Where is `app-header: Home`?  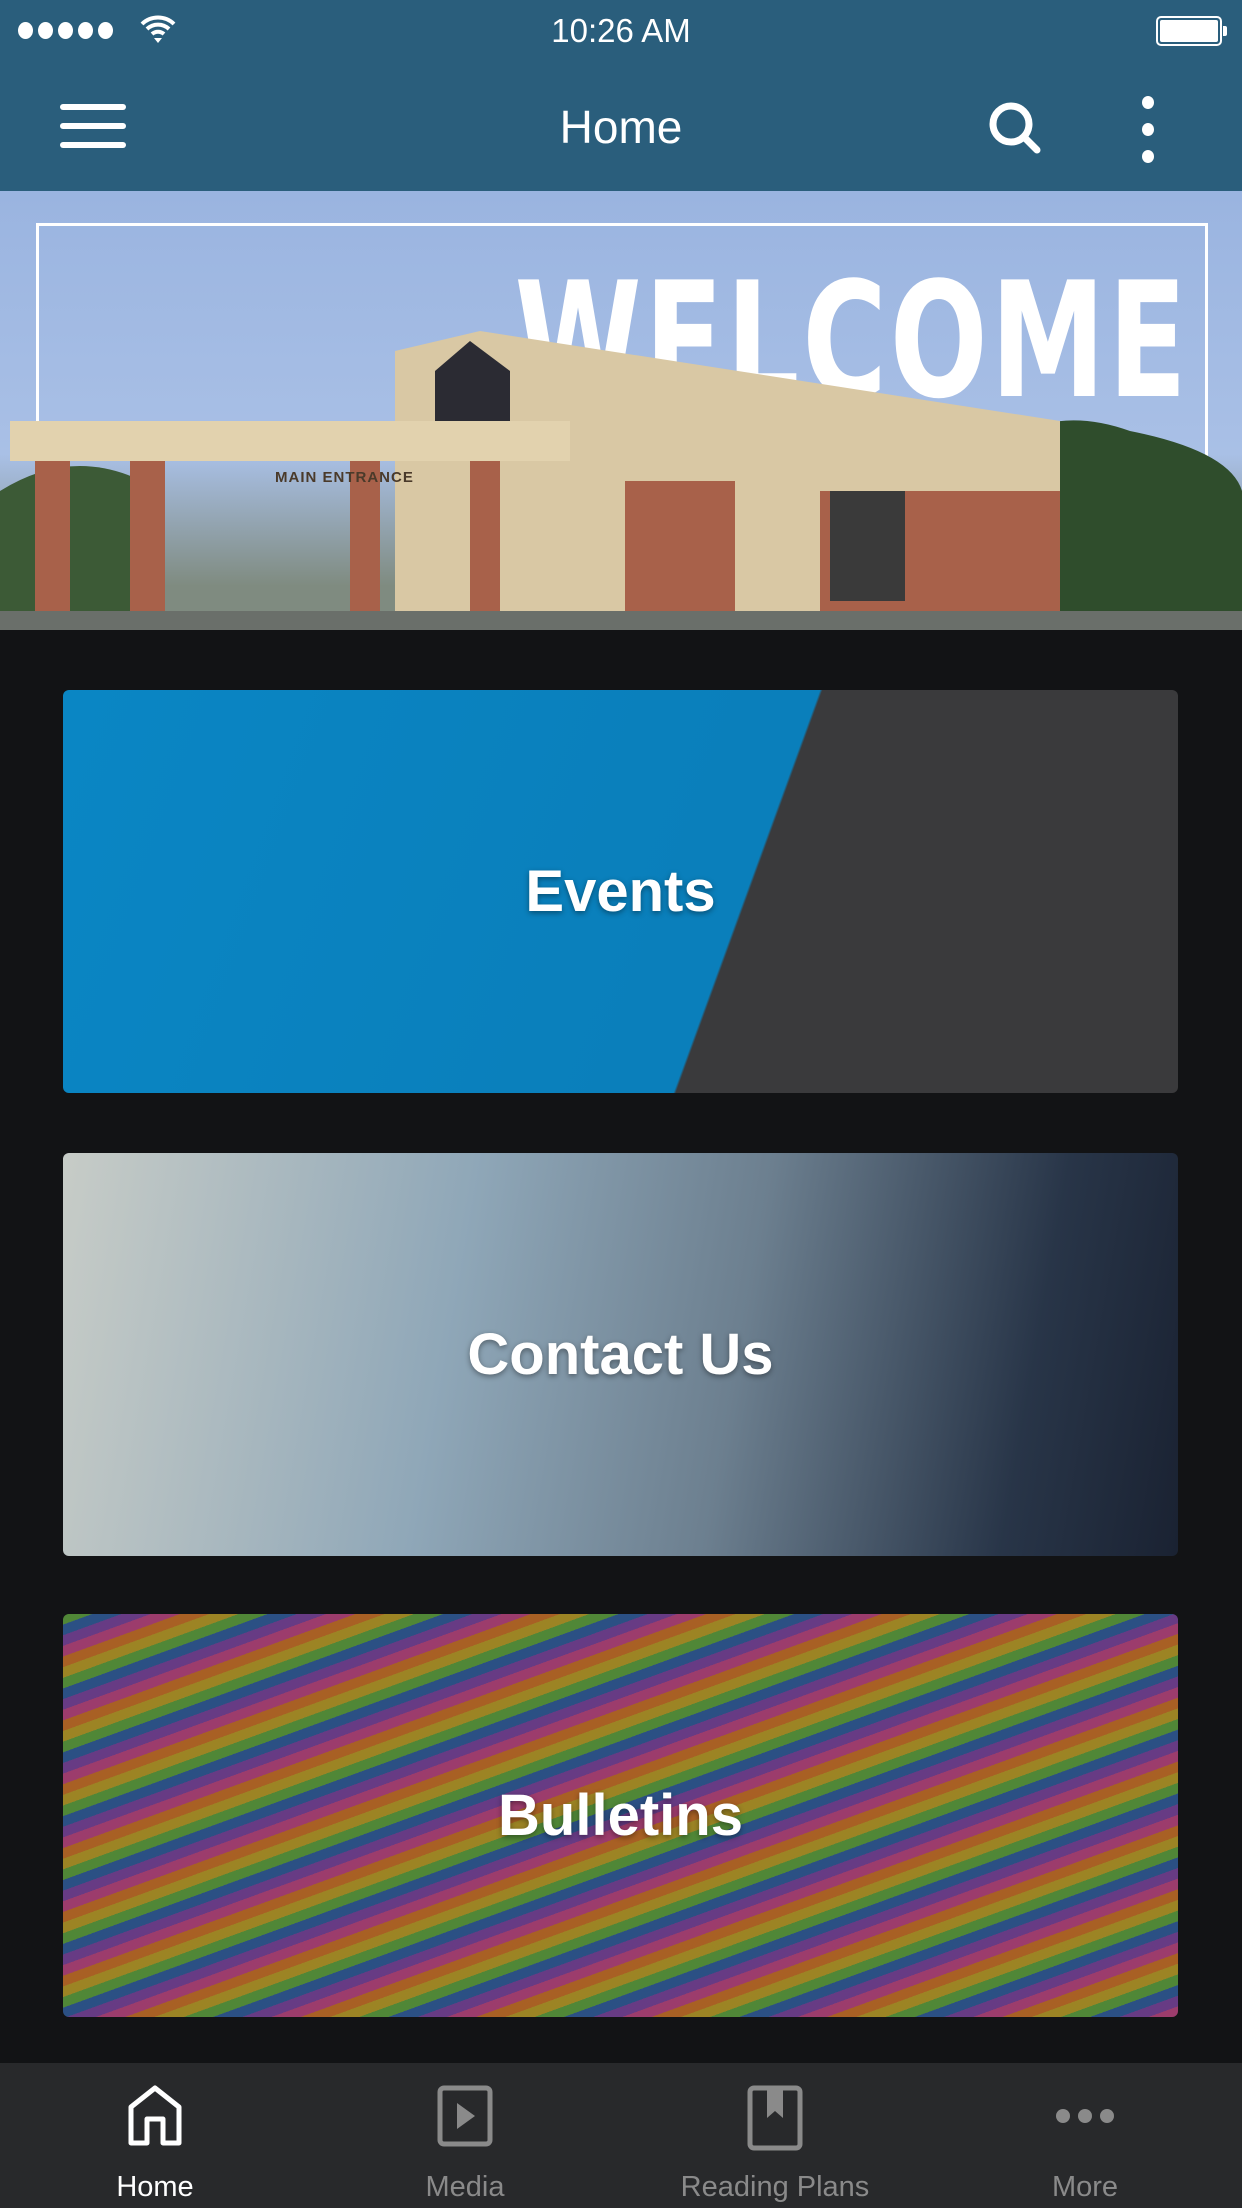 app-header: Home is located at coordinates (621, 126).